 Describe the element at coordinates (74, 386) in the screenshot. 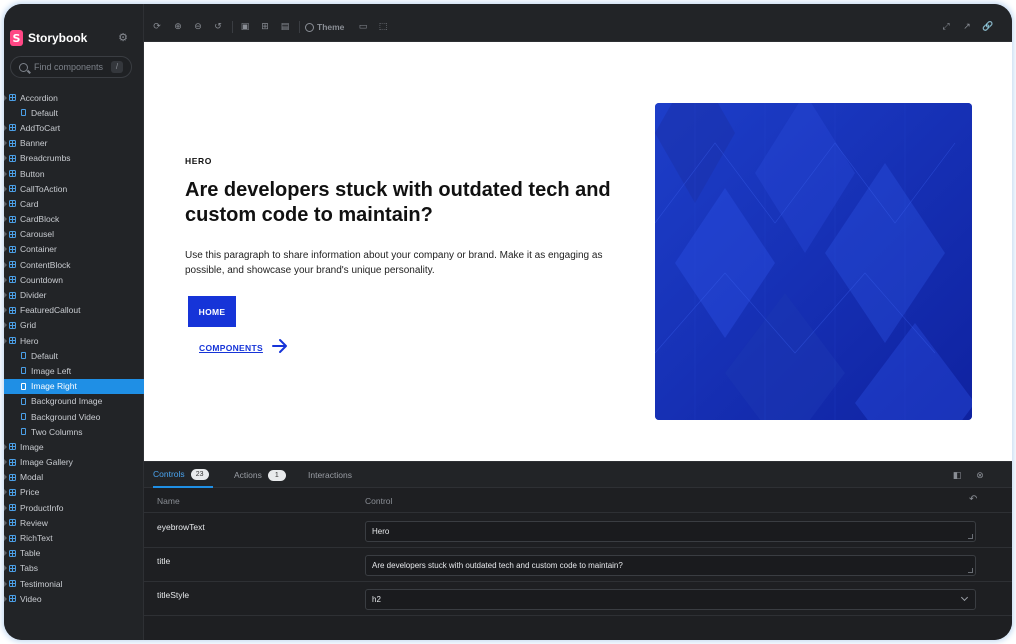

I see `sidebar-story-item: Image Right` at that location.